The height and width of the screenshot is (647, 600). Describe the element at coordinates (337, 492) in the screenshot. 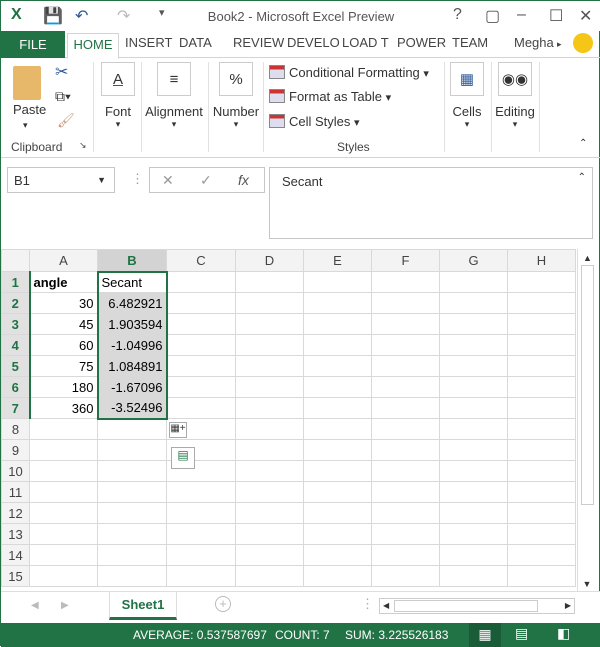

I see `cell-E11` at that location.